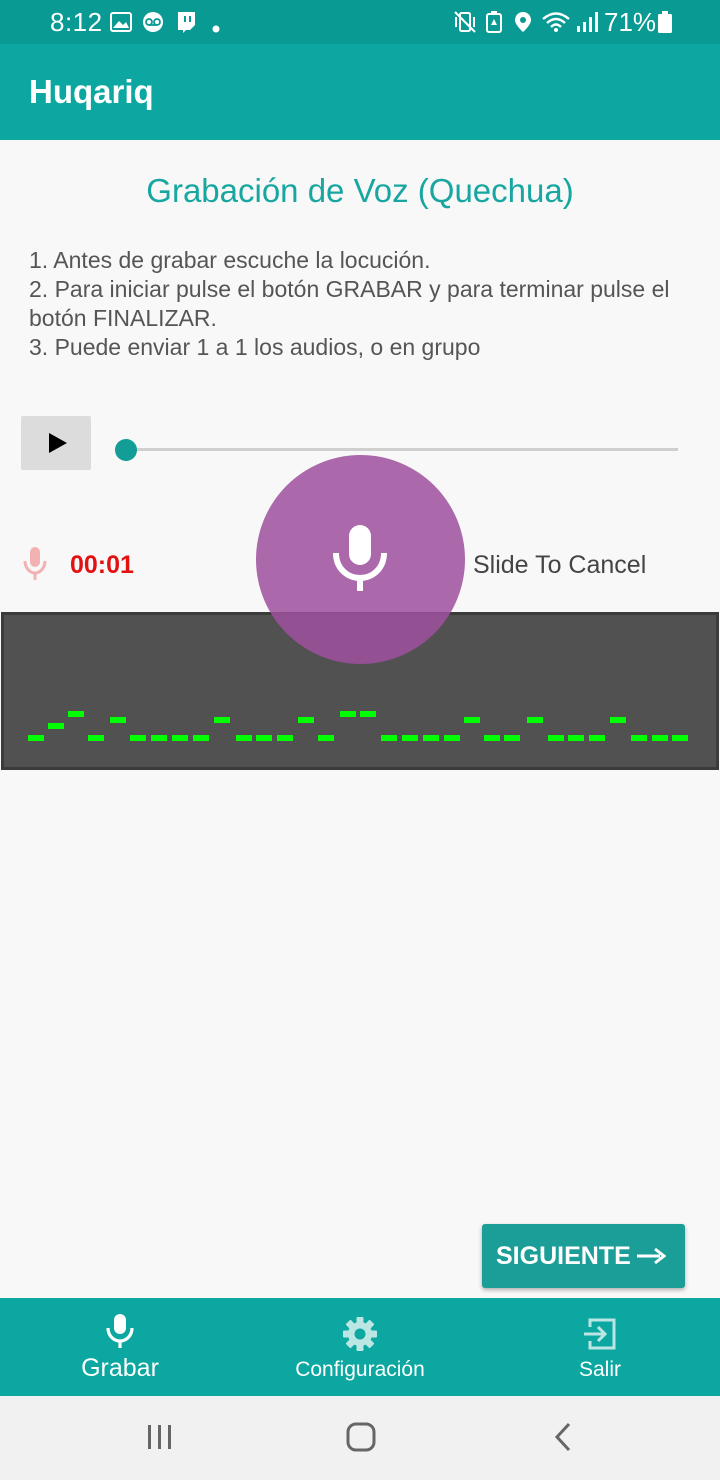  I want to click on twitch-icon, so click(186, 22).